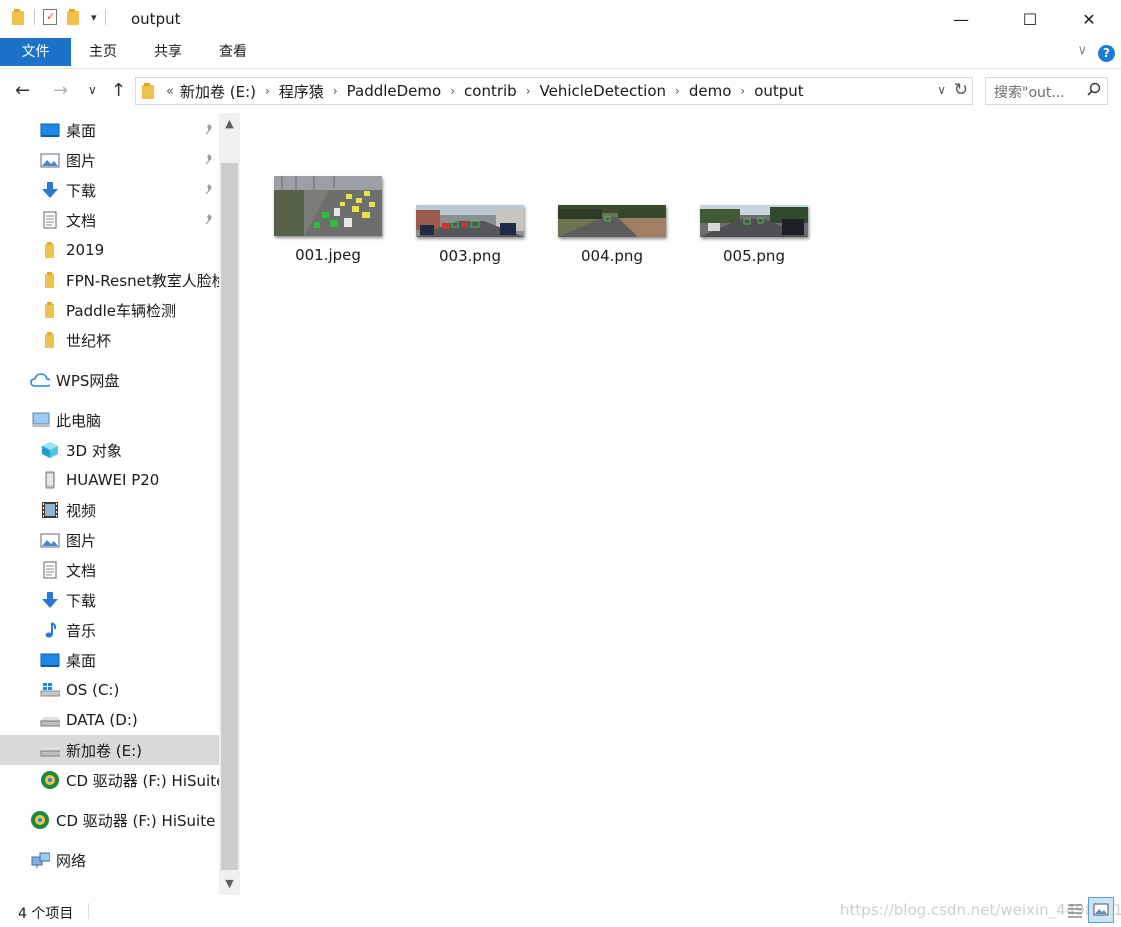  Describe the element at coordinates (710, 91) in the screenshot. I see `breadcrumb-item: demo` at that location.